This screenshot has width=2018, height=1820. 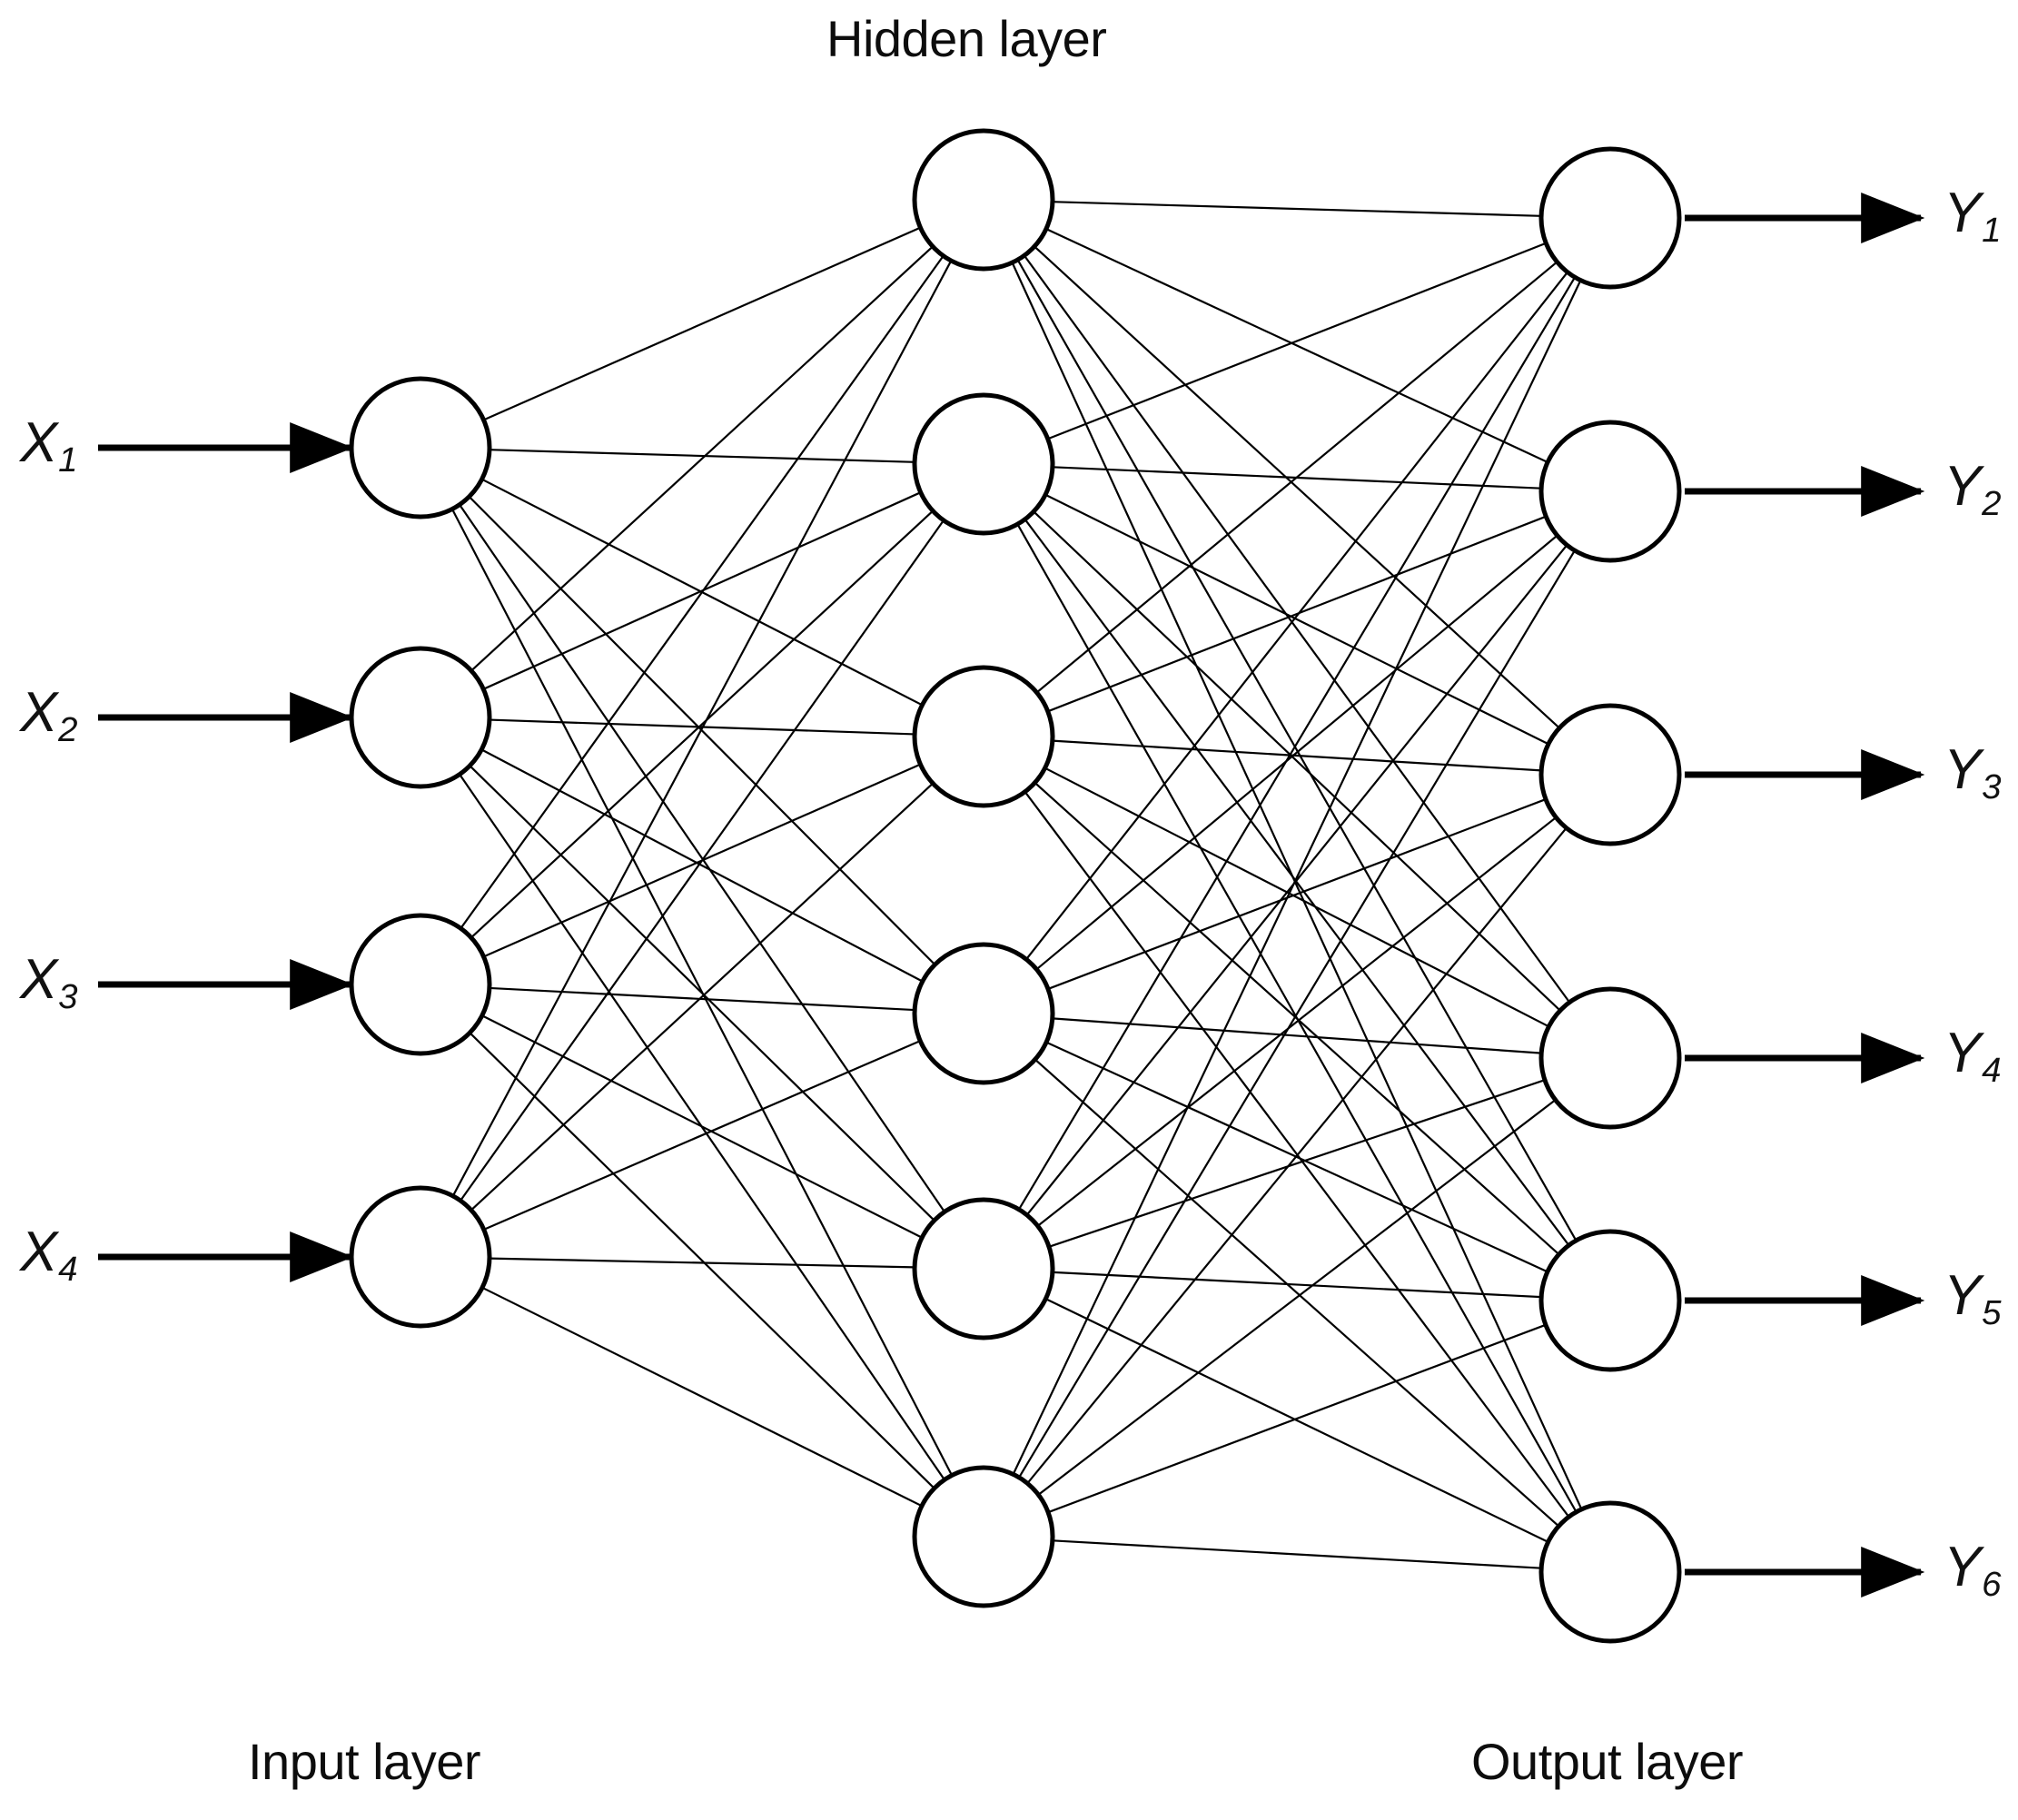 What do you see at coordinates (1992, 786) in the screenshot?
I see `output-label-y3-subscript: 3` at bounding box center [1992, 786].